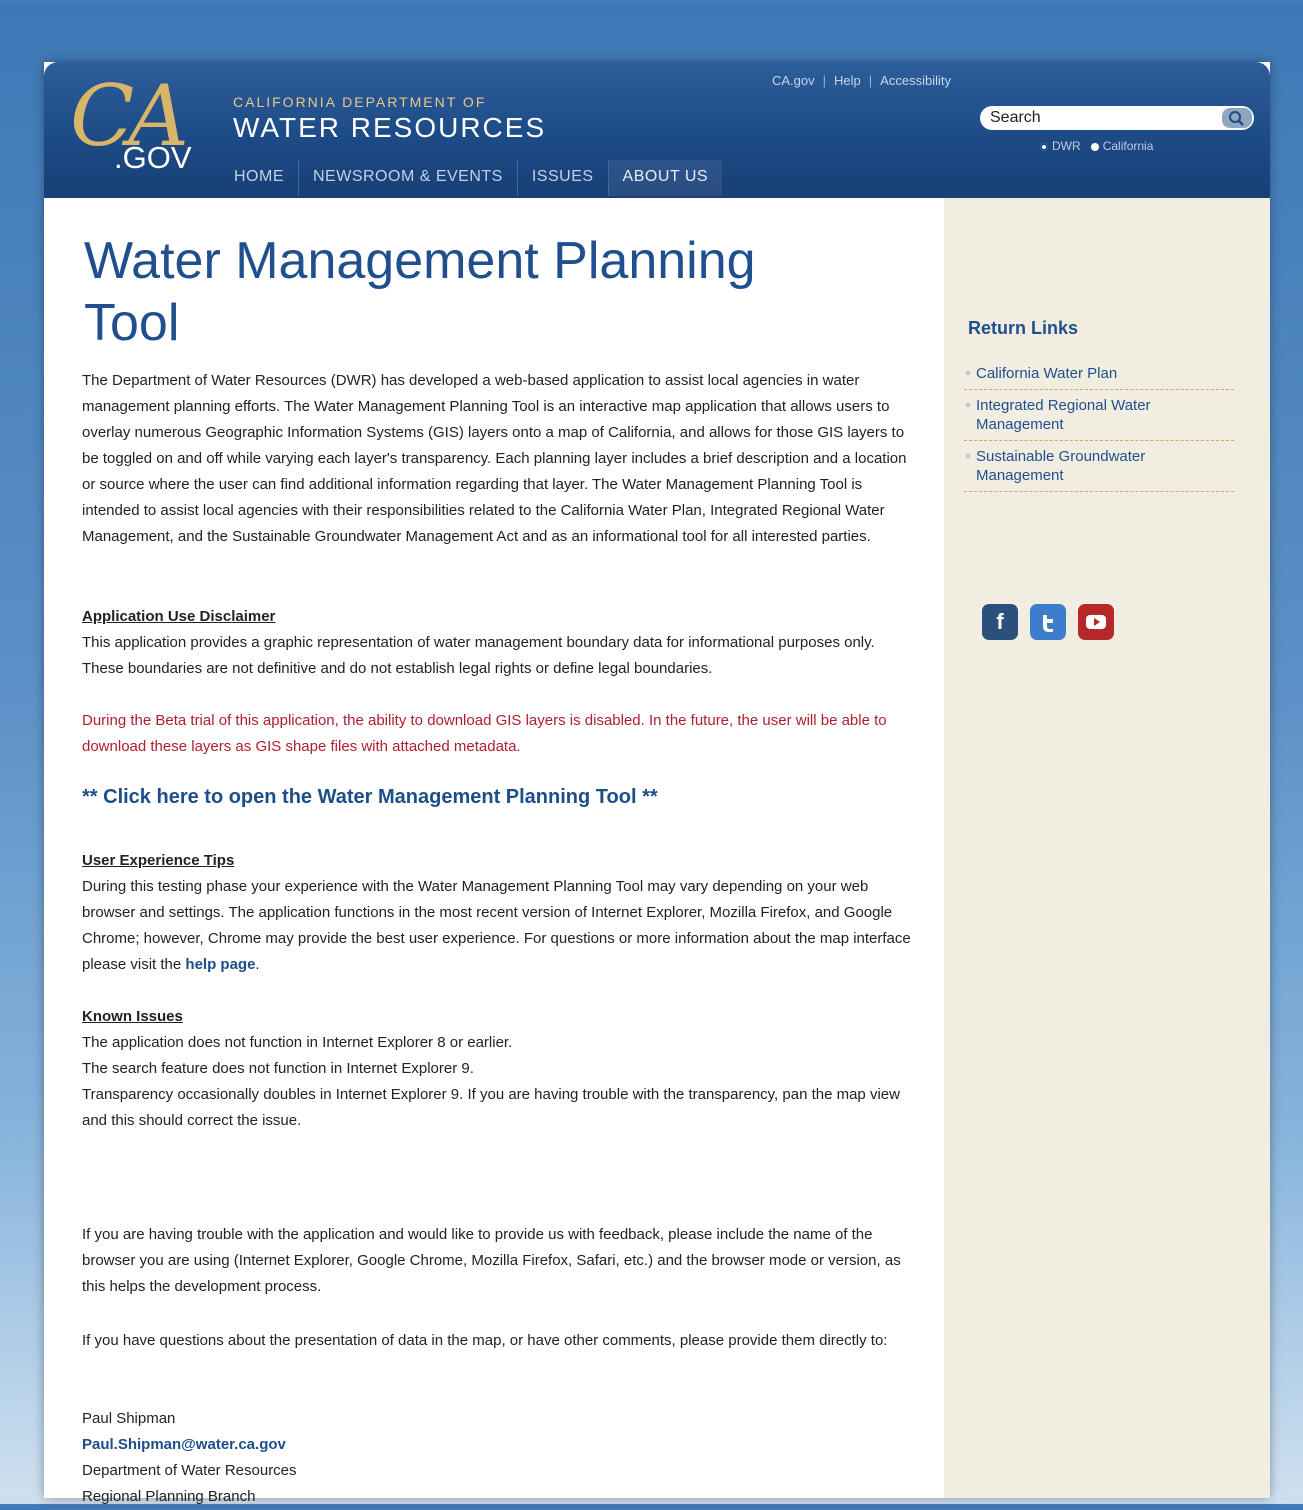 The height and width of the screenshot is (1510, 1303). What do you see at coordinates (220, 964) in the screenshot?
I see `help-page-link: help page` at bounding box center [220, 964].